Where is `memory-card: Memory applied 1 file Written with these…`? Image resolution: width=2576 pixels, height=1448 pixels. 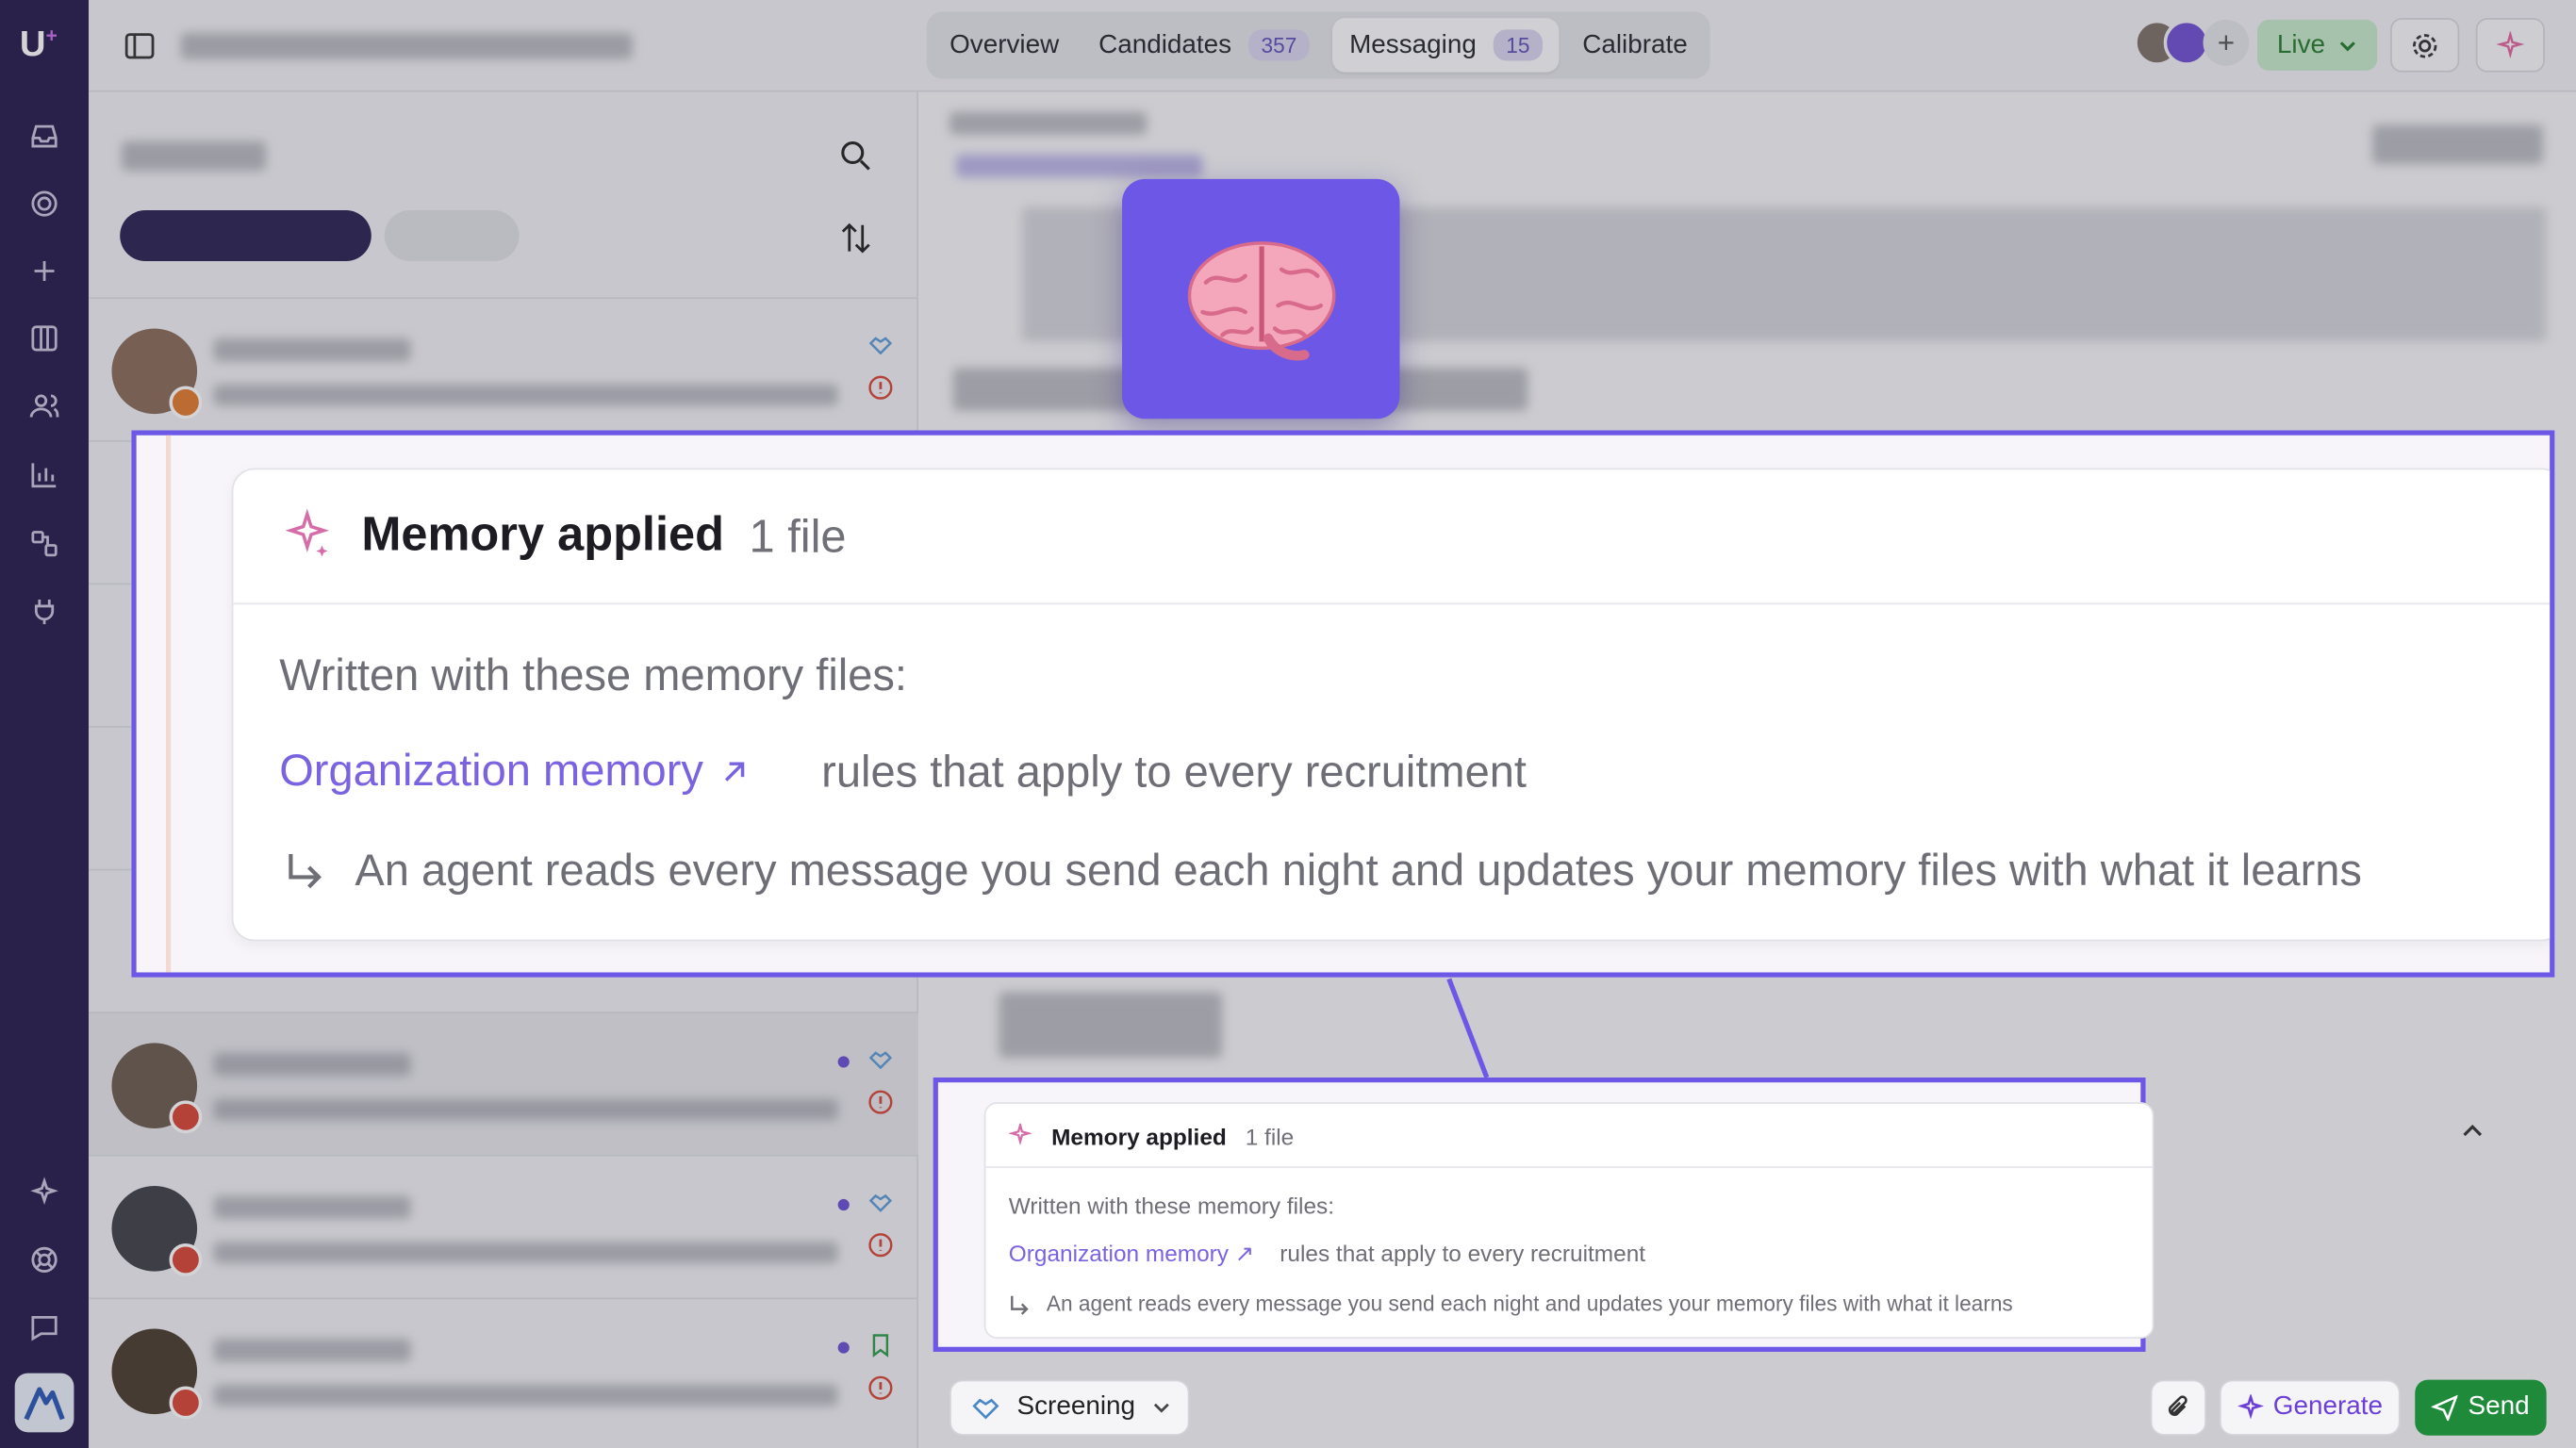 memory-card: Memory applied 1 file Written with these… is located at coordinates (1569, 1221).